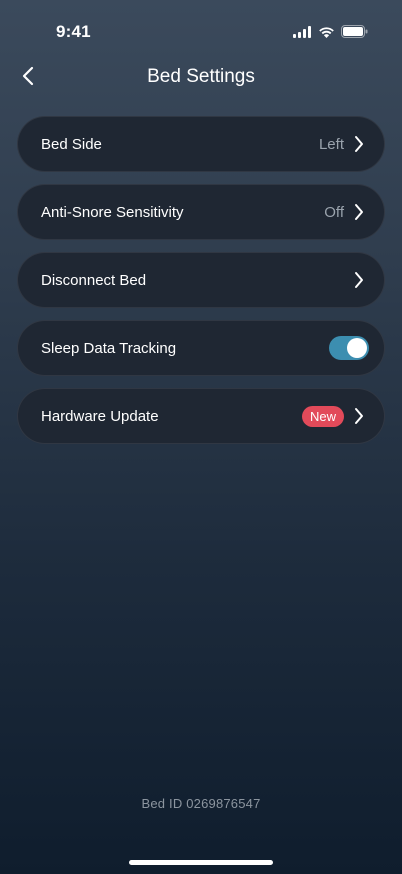  Describe the element at coordinates (100, 416) in the screenshot. I see `hardware-update-label: Hardware Update` at that location.